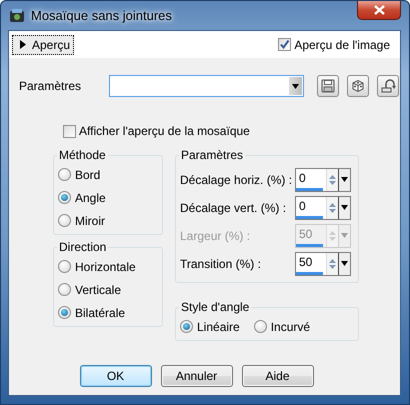 The width and height of the screenshot is (410, 405). I want to click on field-label: Décalage horiz. (%) :, so click(237, 179).